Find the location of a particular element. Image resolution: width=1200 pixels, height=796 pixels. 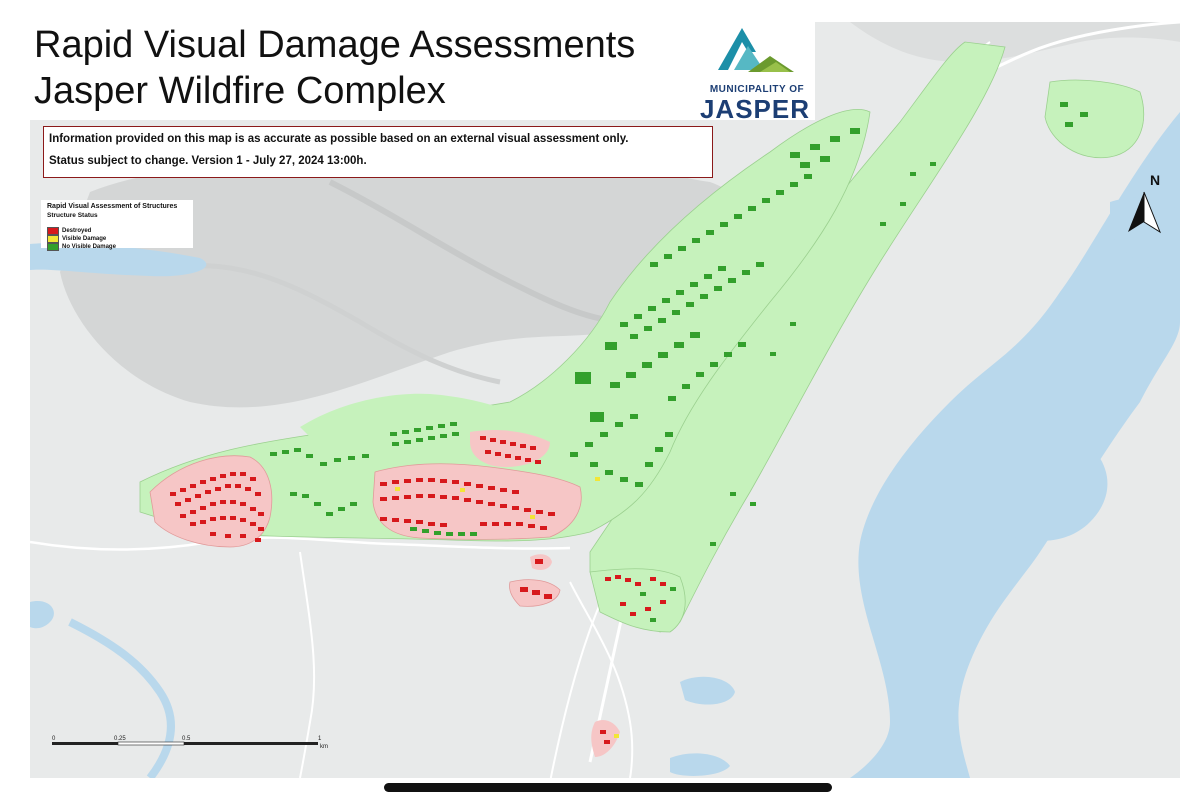

north-label: N is located at coordinates (1155, 180).